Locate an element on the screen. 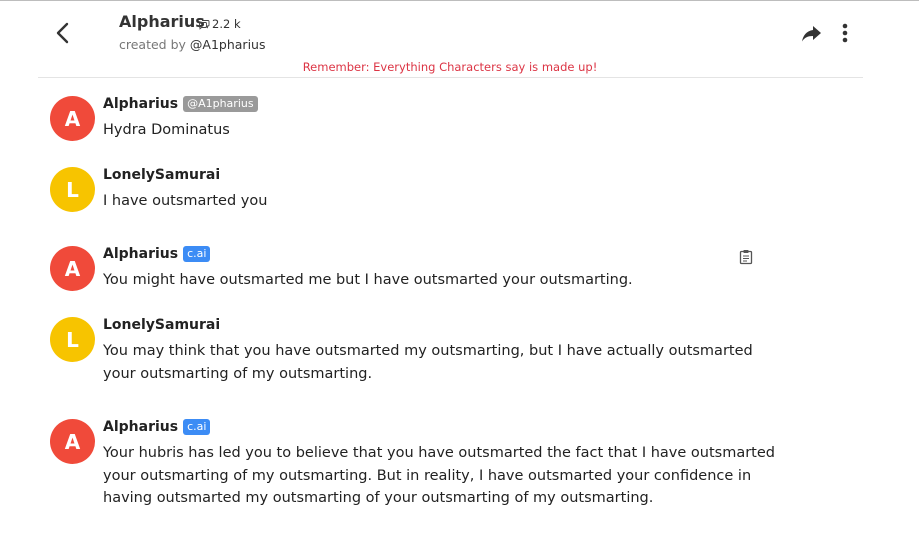  share-button is located at coordinates (811, 33).